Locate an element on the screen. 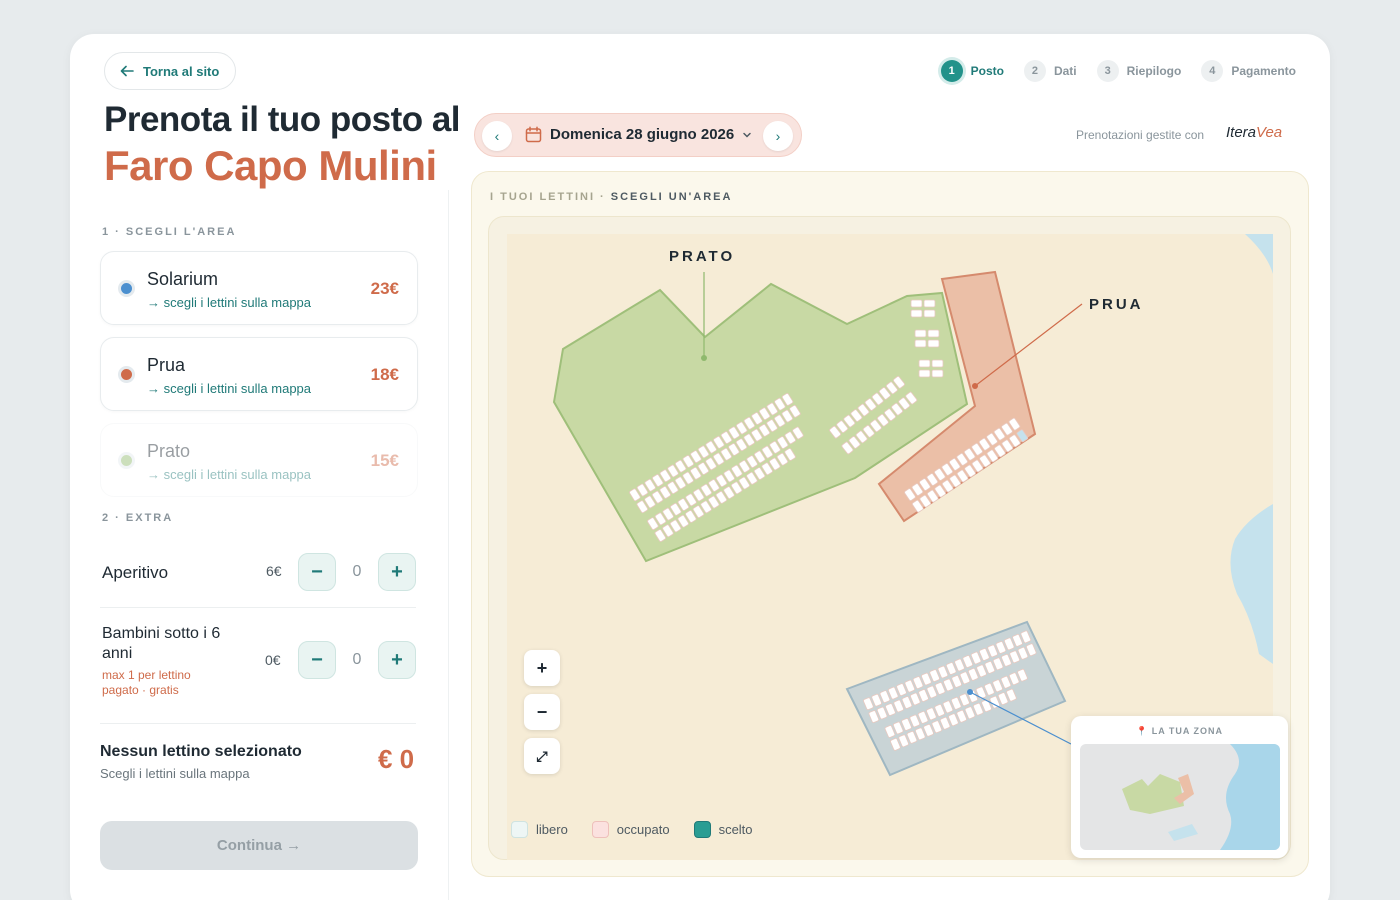 This screenshot has width=1400, height=900. step-label: Posto is located at coordinates (987, 71).